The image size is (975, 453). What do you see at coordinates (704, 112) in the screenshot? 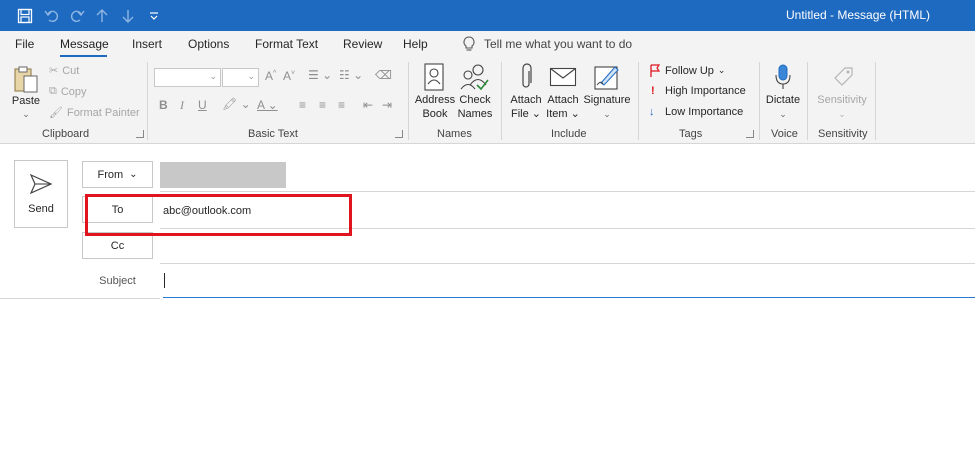
I see `low-importance-label: Low Importance` at bounding box center [704, 112].